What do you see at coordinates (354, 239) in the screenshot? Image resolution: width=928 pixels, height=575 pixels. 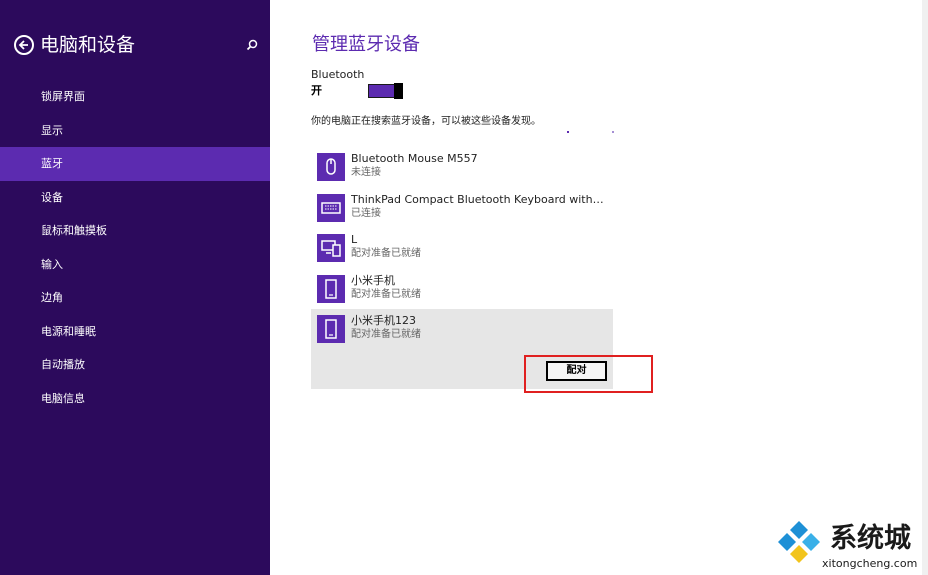 I see `device-name: L` at bounding box center [354, 239].